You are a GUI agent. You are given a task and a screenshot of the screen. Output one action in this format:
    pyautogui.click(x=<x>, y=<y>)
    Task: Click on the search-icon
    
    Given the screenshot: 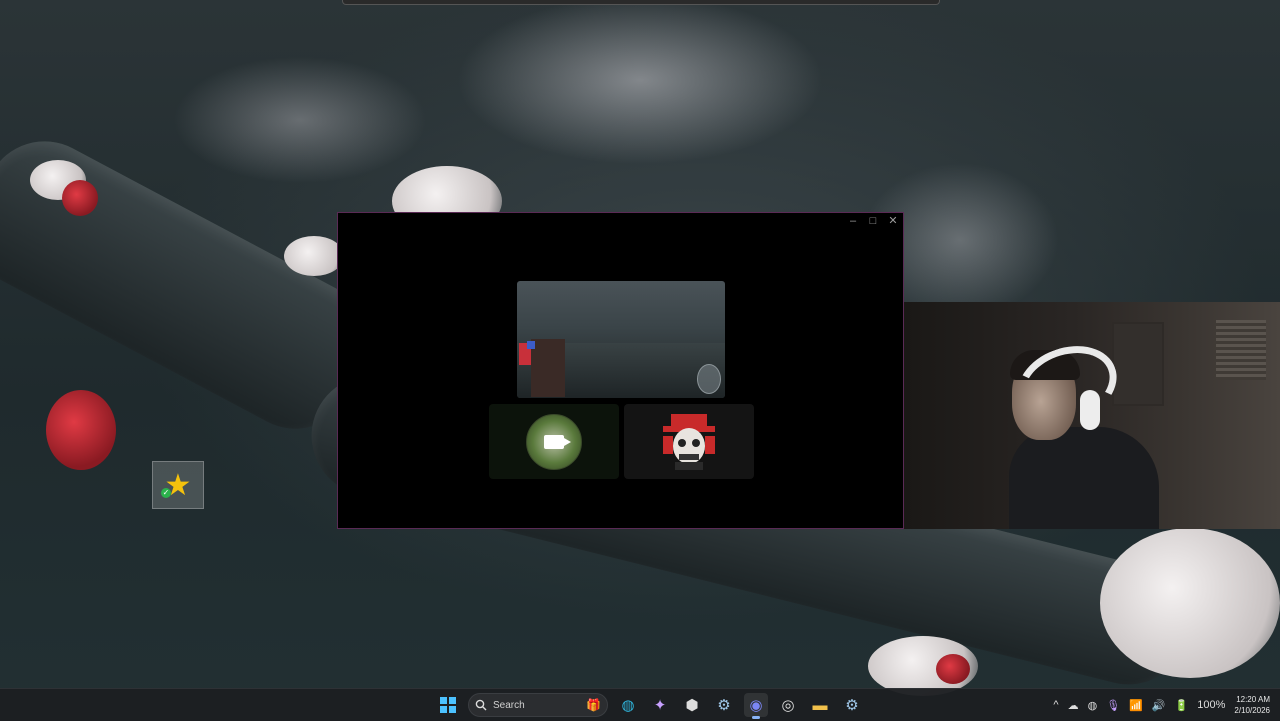 What is the action you would take?
    pyautogui.click(x=481, y=705)
    